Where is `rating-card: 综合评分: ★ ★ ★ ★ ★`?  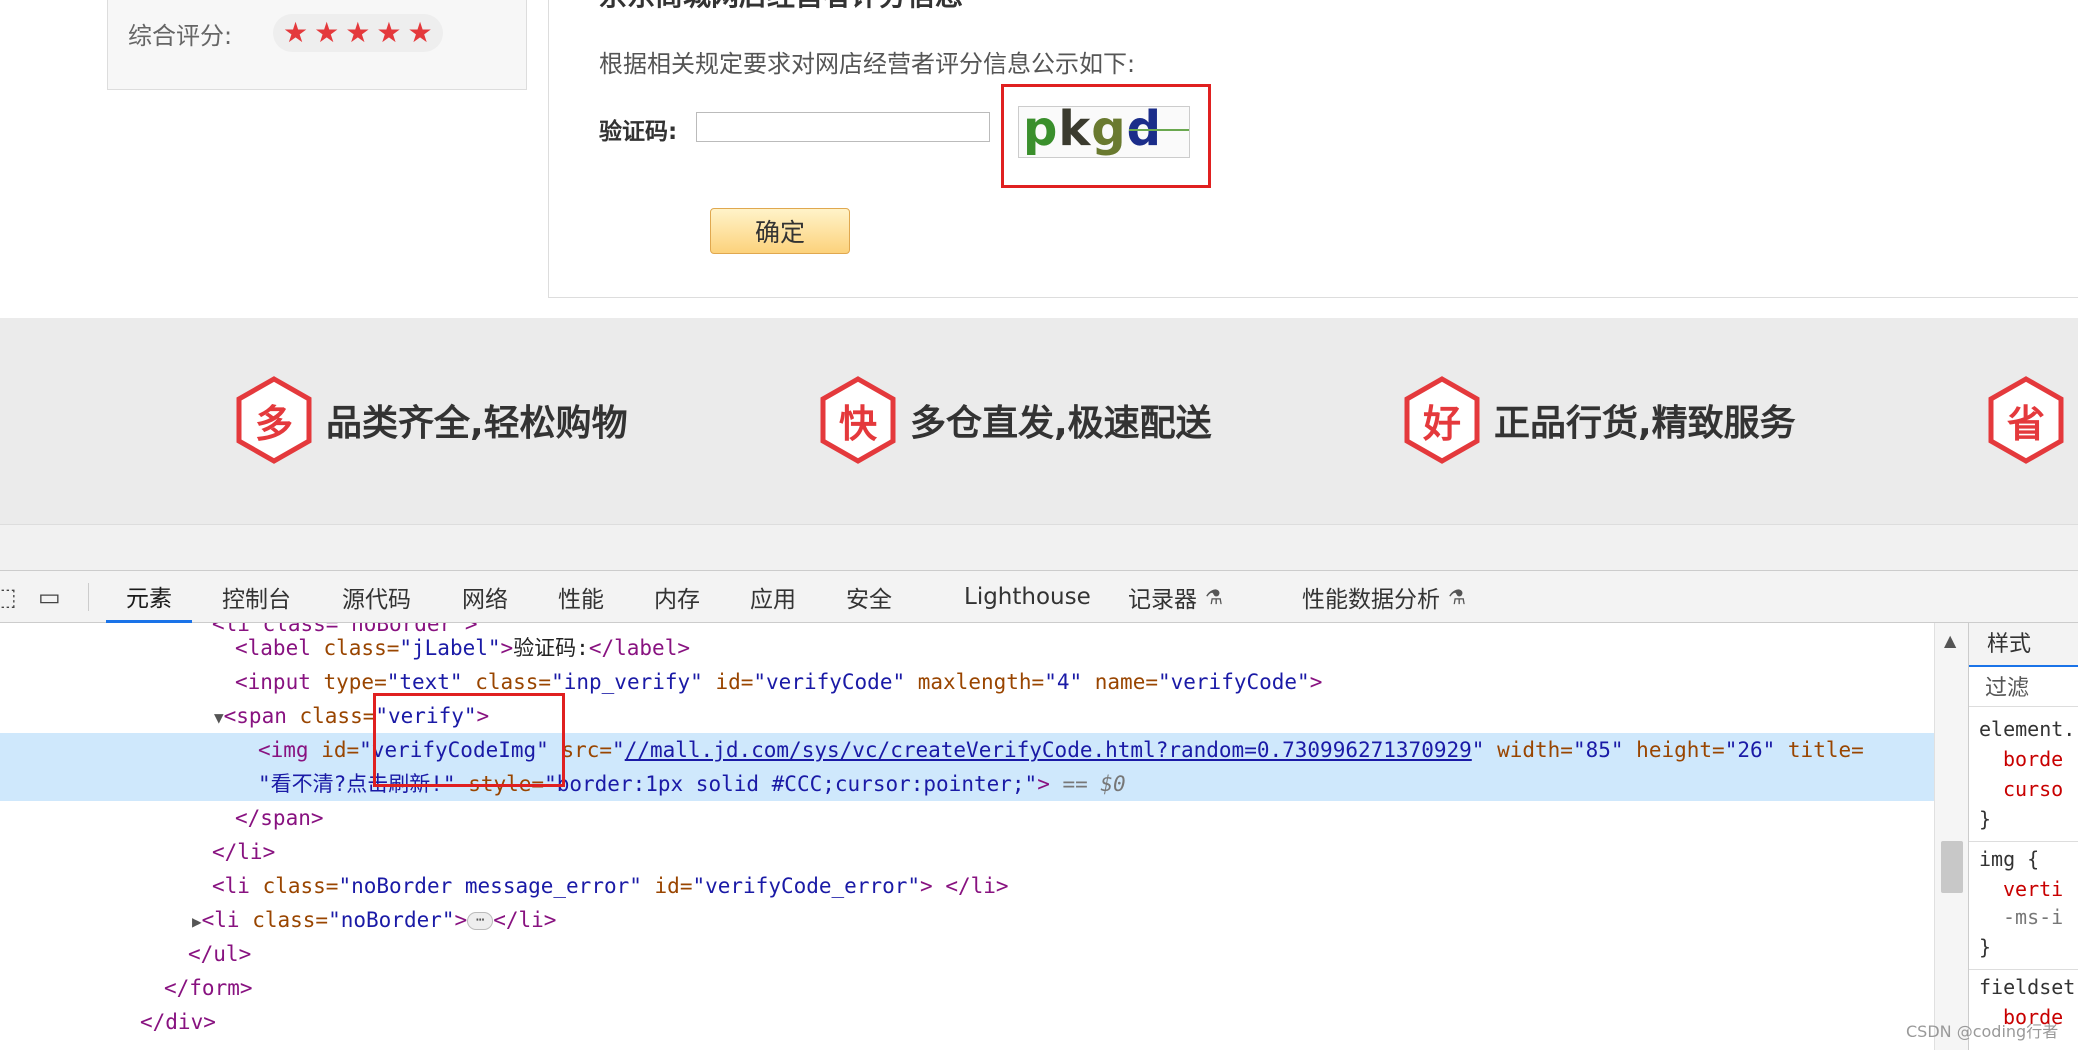
rating-card: 综合评分: ★ ★ ★ ★ ★ is located at coordinates (317, 45).